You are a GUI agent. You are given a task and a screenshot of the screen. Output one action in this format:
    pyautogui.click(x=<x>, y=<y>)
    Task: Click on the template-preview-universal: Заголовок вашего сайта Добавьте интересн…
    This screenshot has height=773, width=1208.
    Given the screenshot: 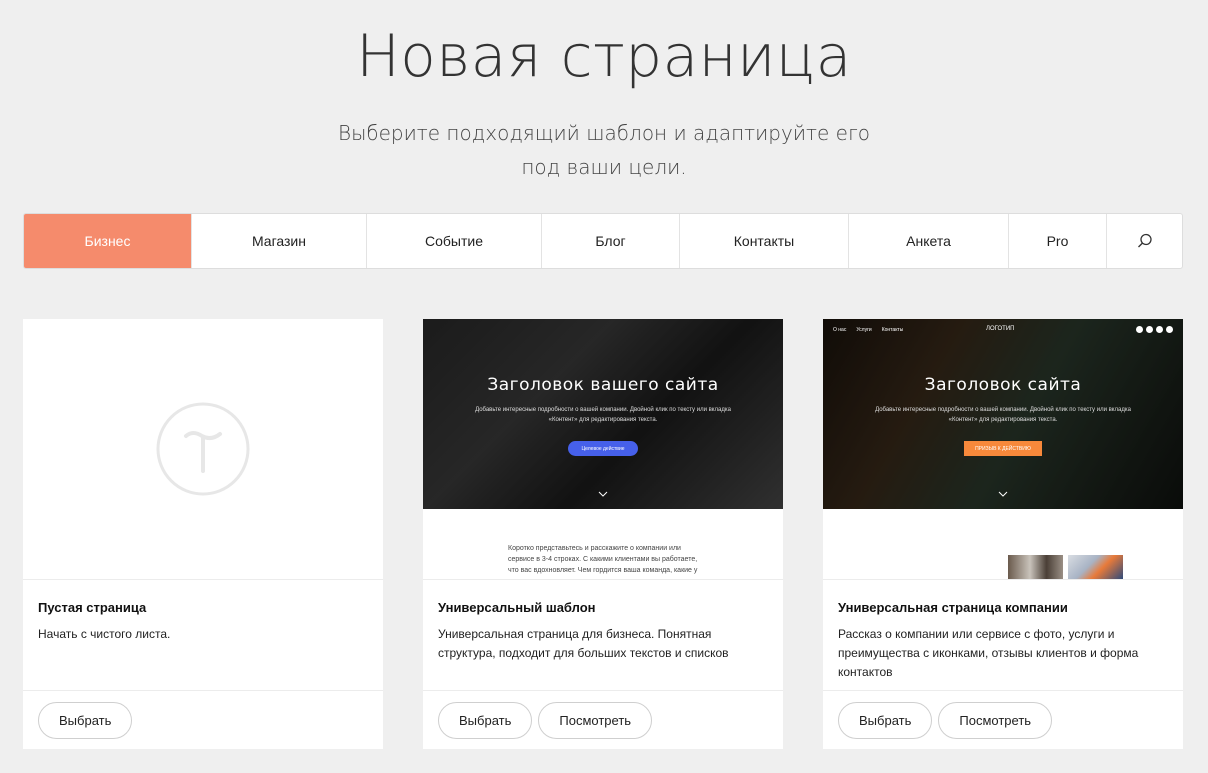 What is the action you would take?
    pyautogui.click(x=603, y=449)
    